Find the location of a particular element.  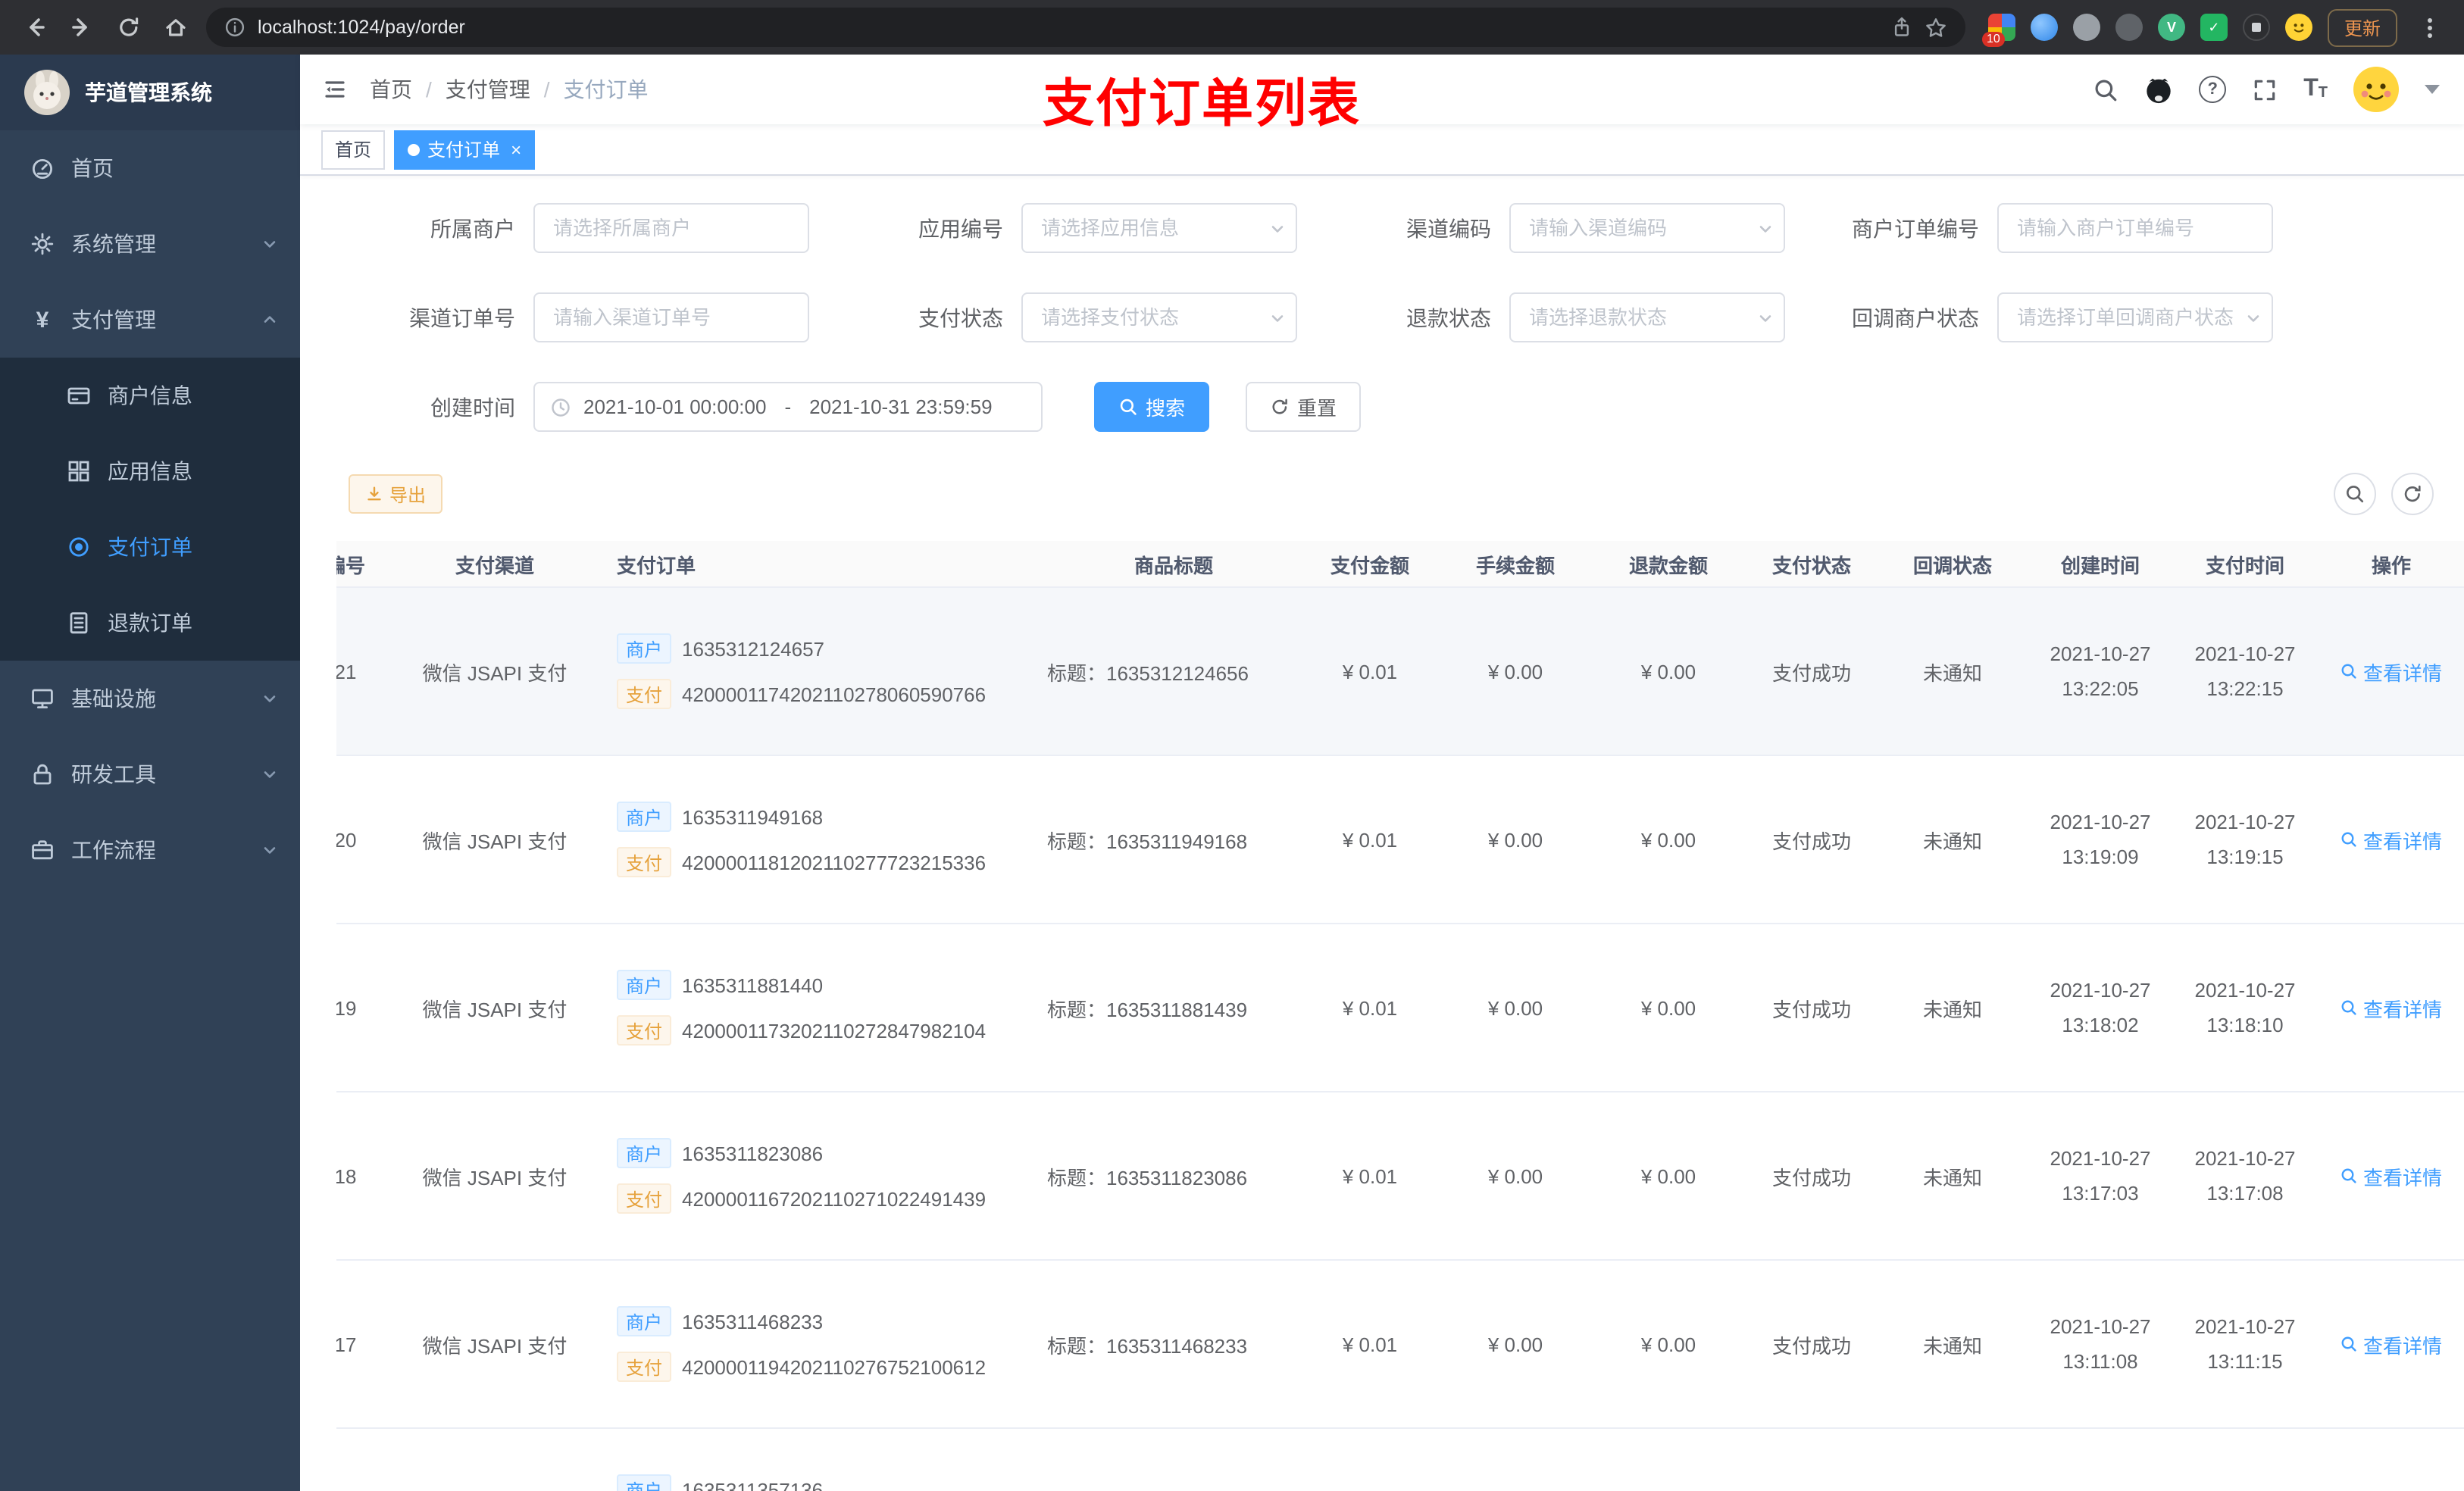

export-button: 导出 is located at coordinates (396, 494).